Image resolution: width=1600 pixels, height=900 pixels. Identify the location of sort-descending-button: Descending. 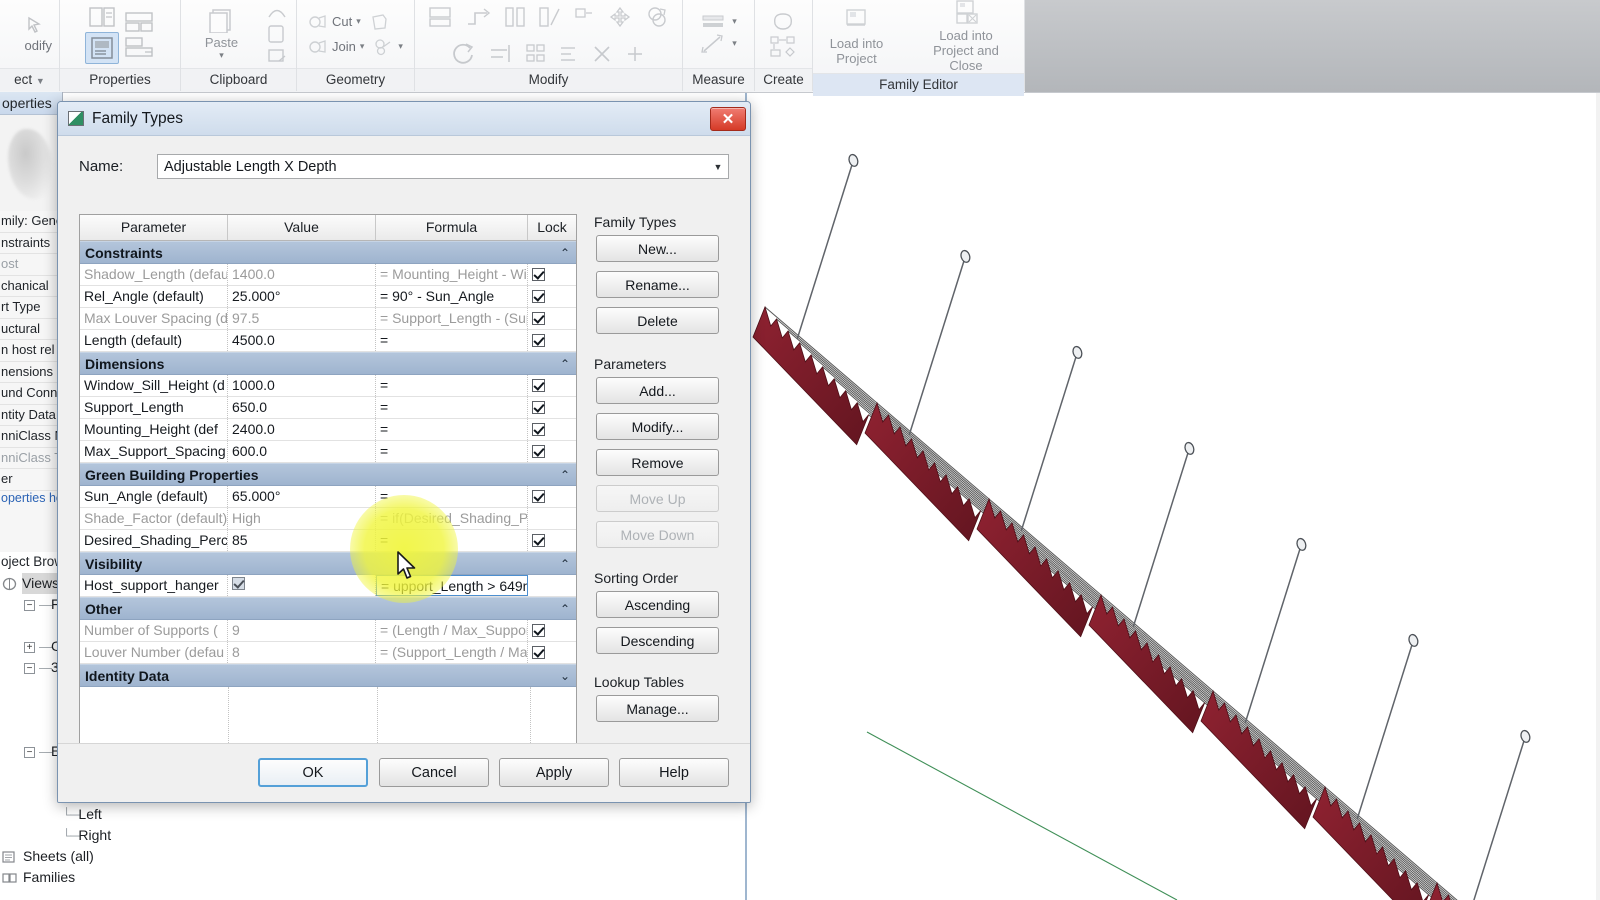
(657, 640).